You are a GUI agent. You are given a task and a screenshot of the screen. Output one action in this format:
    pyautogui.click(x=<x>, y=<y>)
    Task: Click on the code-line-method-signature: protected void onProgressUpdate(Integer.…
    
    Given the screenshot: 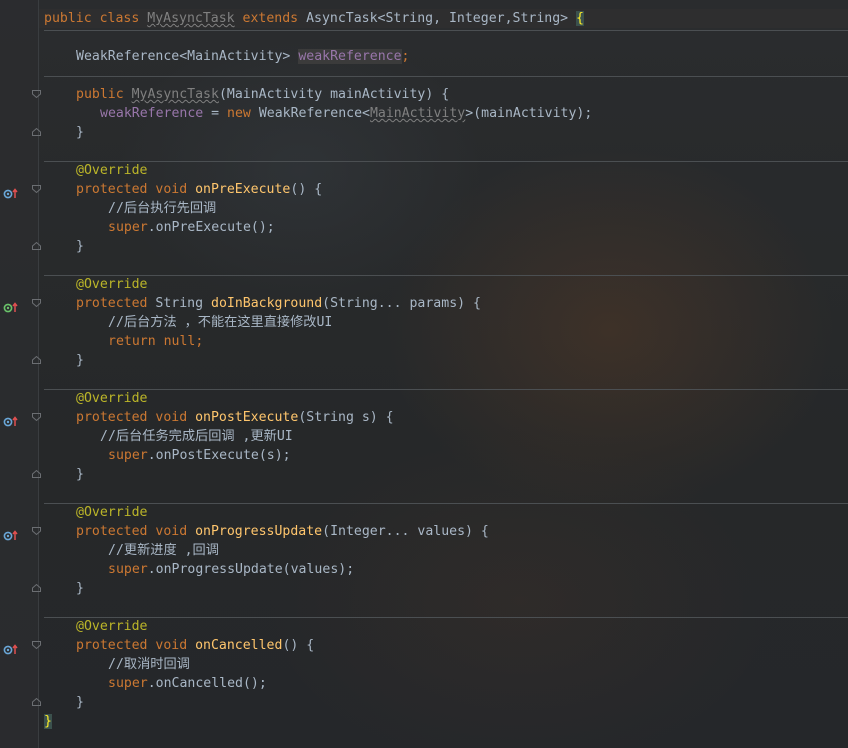 What is the action you would take?
    pyautogui.click(x=282, y=531)
    